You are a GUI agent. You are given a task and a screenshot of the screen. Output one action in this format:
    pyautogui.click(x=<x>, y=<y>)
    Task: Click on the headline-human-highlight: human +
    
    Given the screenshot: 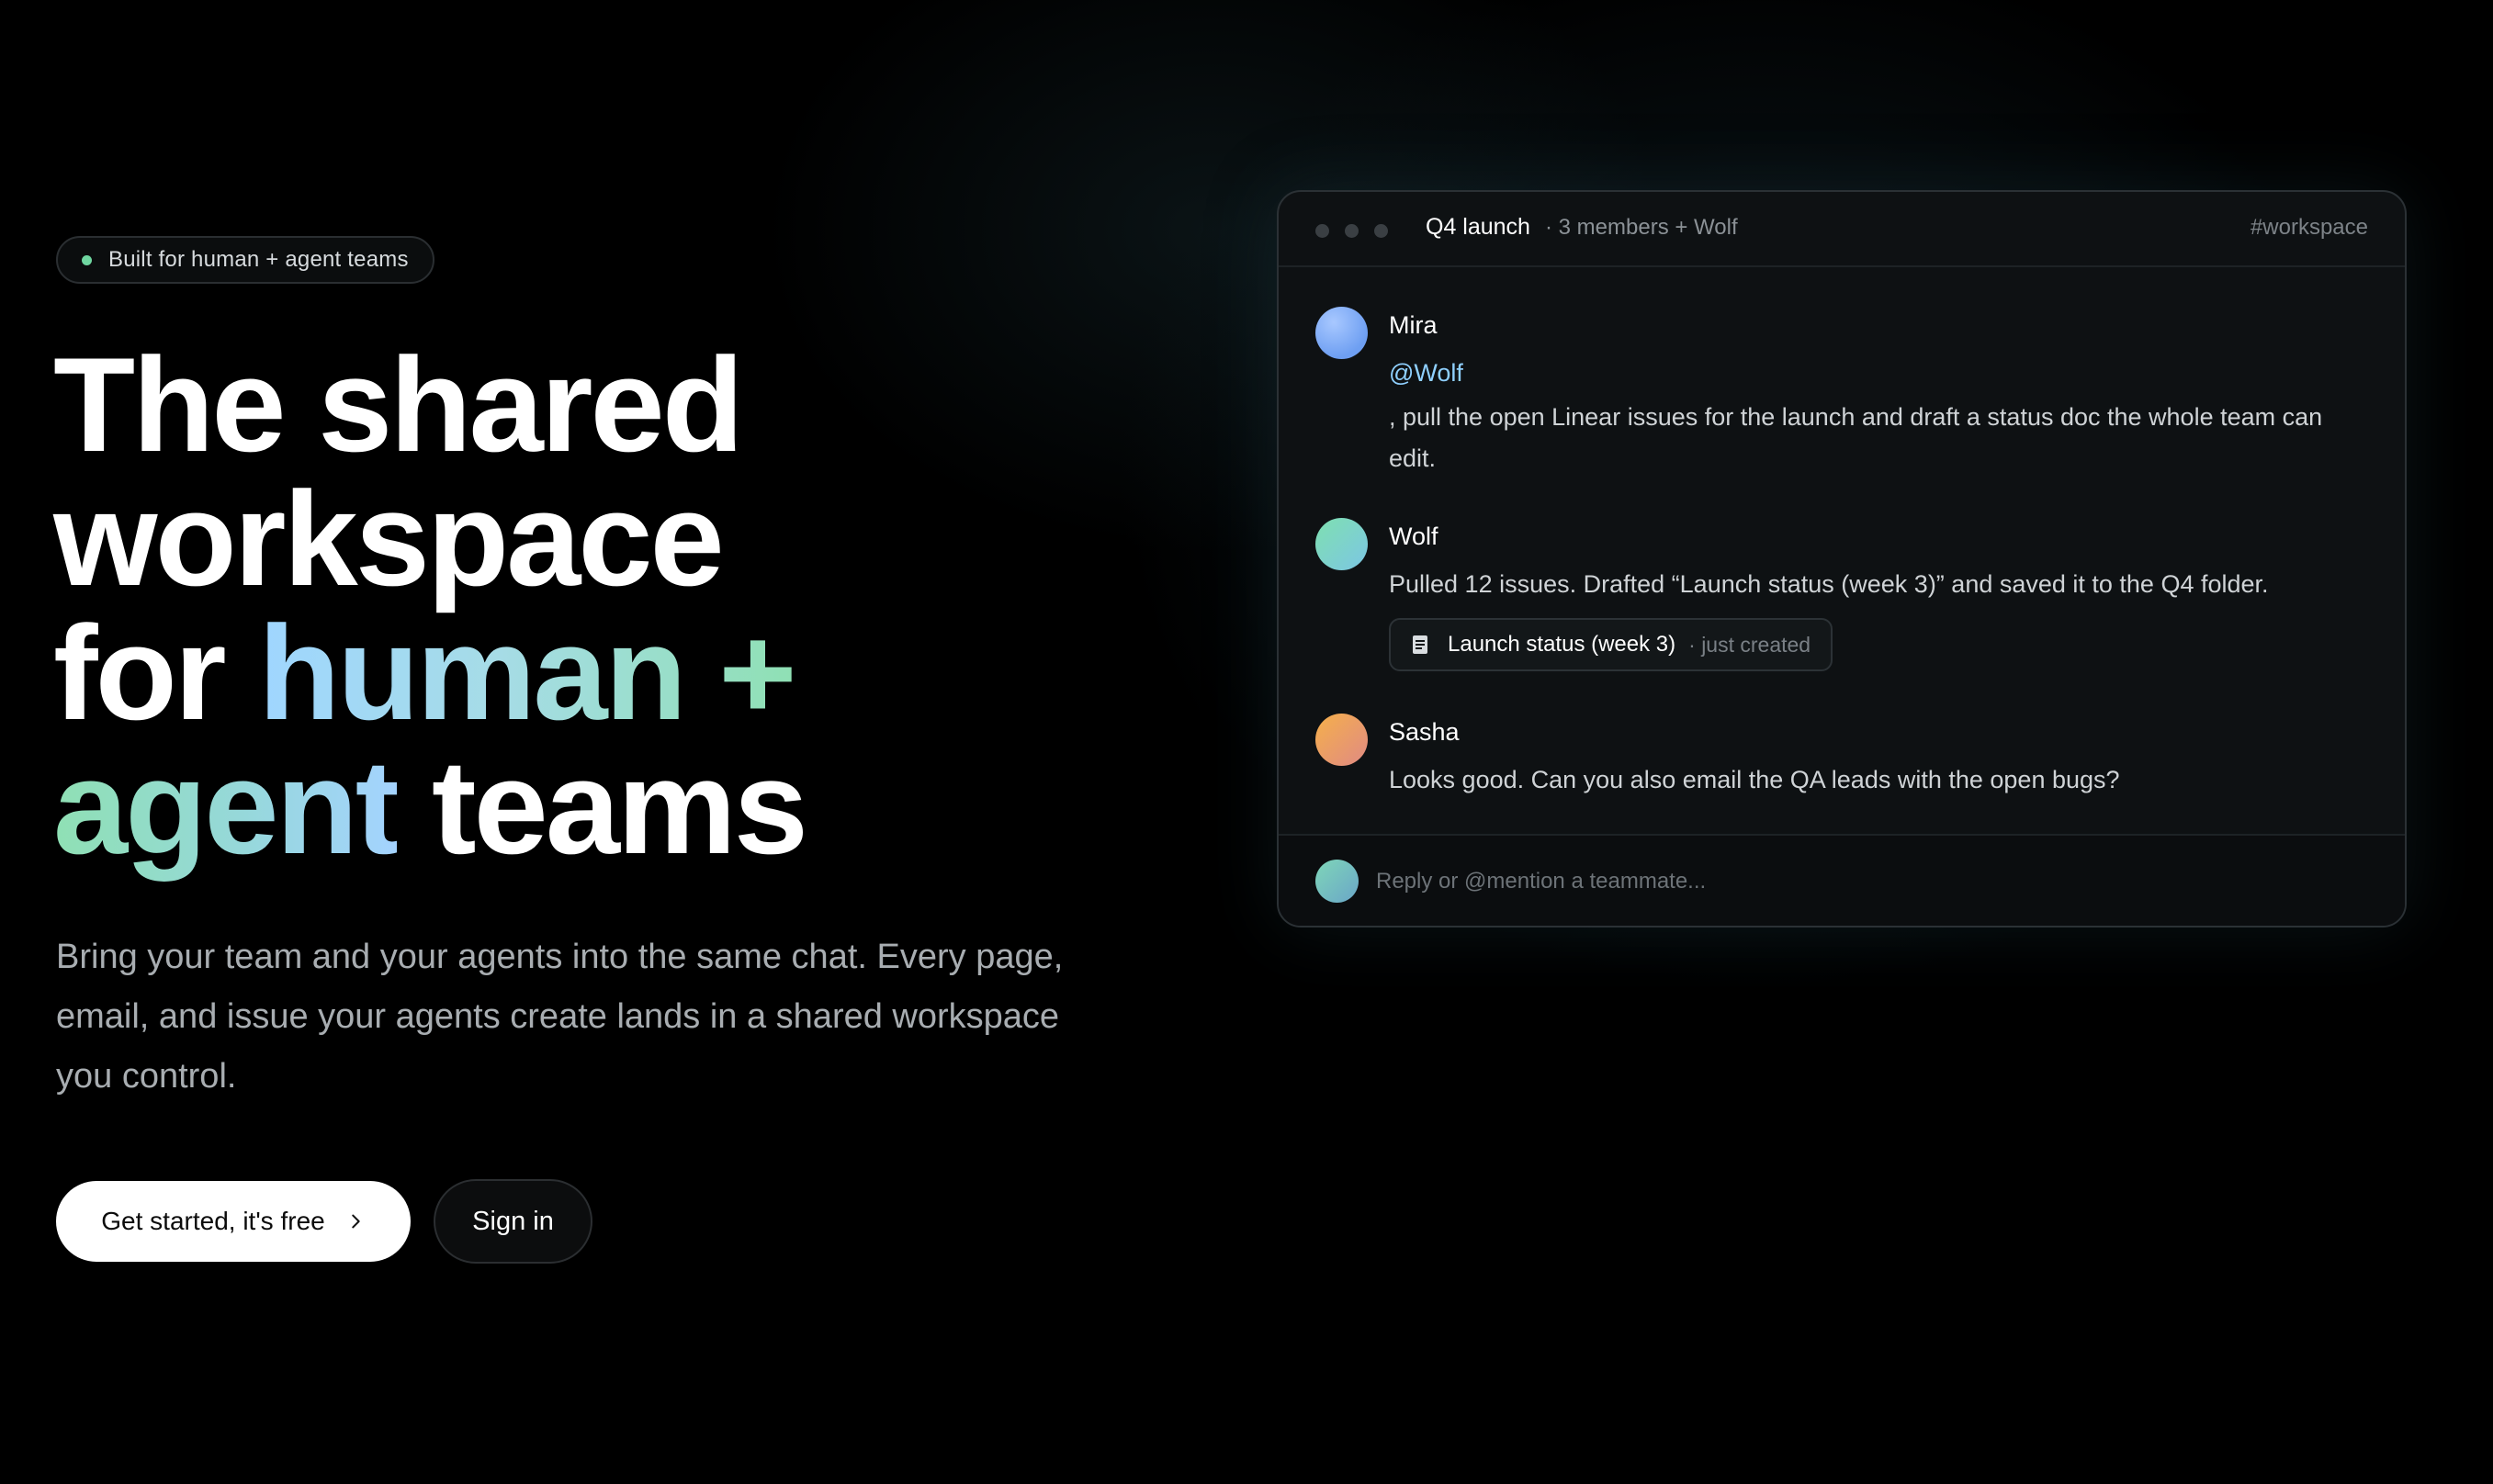 What is the action you would take?
    pyautogui.click(x=527, y=673)
    